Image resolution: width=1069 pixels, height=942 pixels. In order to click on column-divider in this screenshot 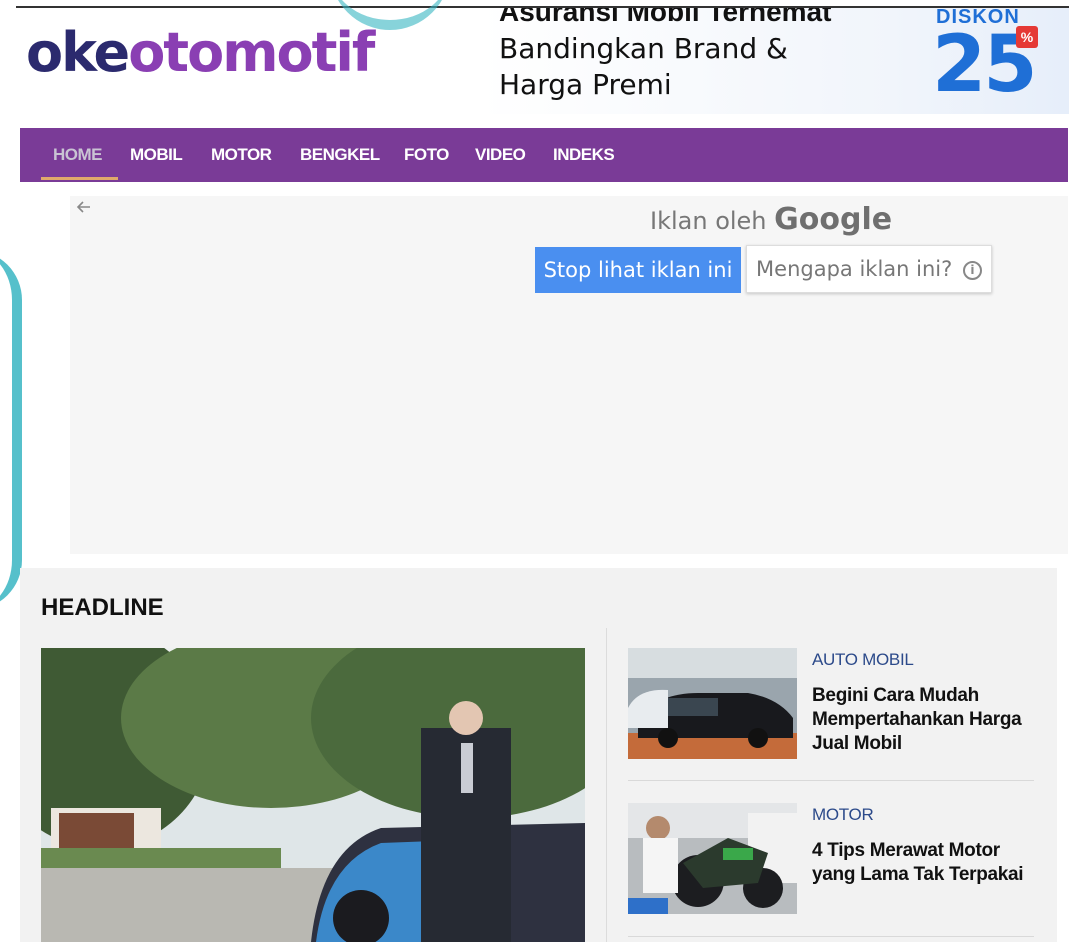, I will do `click(606, 785)`.